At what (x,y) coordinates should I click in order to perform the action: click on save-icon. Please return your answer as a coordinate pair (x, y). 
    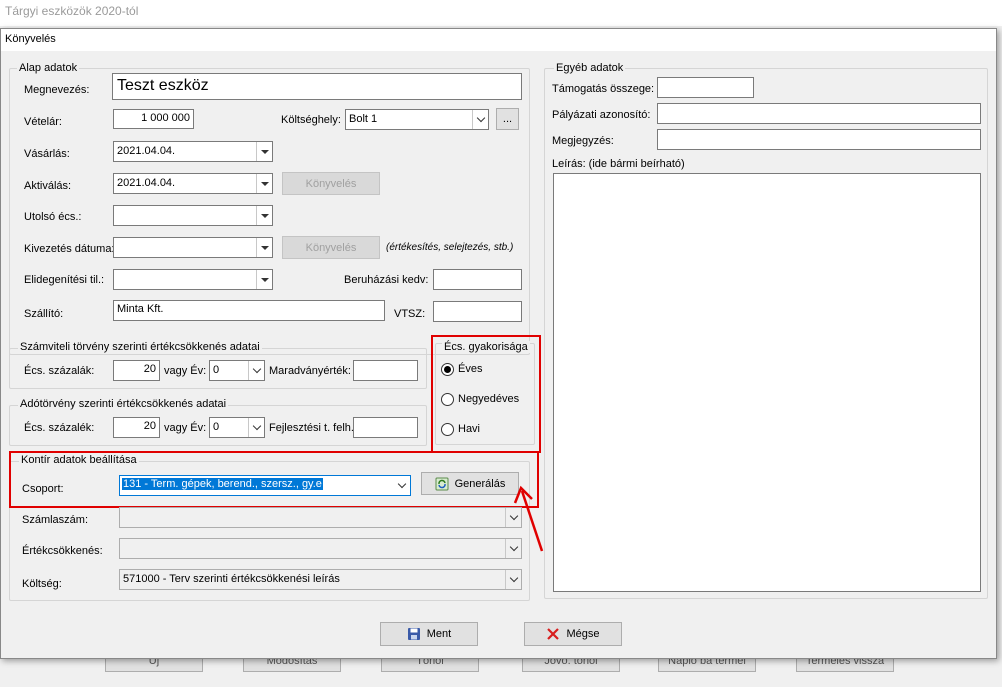
    Looking at the image, I should click on (413, 634).